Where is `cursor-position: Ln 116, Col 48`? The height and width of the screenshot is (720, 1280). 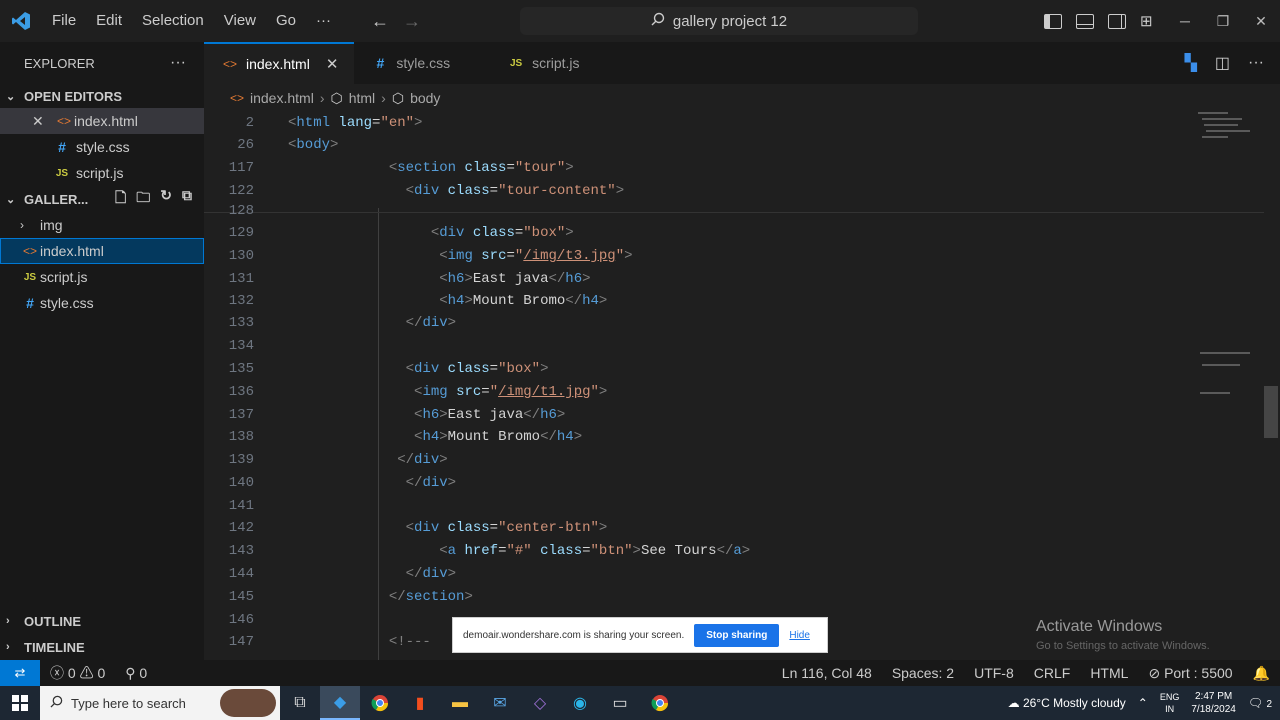 cursor-position: Ln 116, Col 48 is located at coordinates (827, 673).